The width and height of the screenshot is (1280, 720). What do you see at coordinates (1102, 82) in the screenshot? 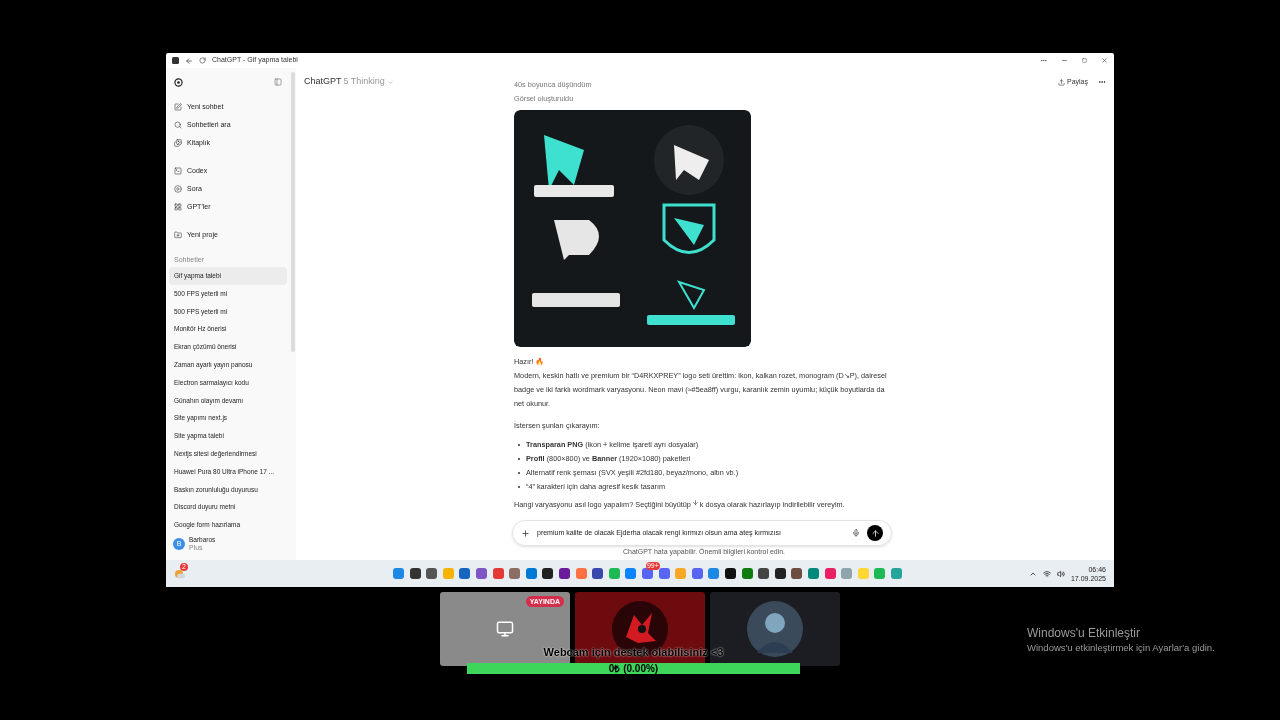
I see `more-icon` at bounding box center [1102, 82].